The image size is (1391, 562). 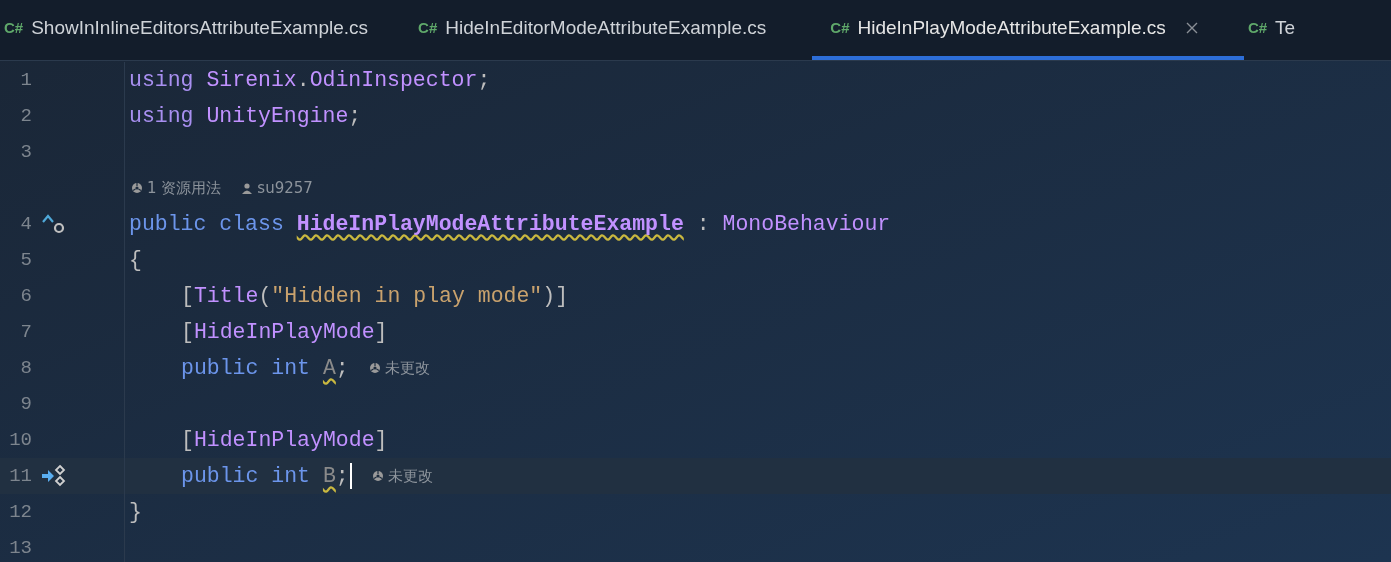 What do you see at coordinates (20, 440) in the screenshot?
I see `line-number: 10` at bounding box center [20, 440].